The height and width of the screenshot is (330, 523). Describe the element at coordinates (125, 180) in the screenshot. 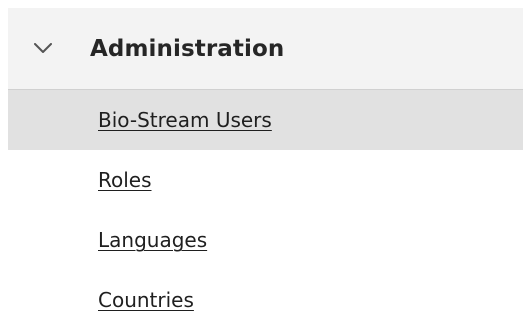

I see `menu-link-roles: Roles` at that location.